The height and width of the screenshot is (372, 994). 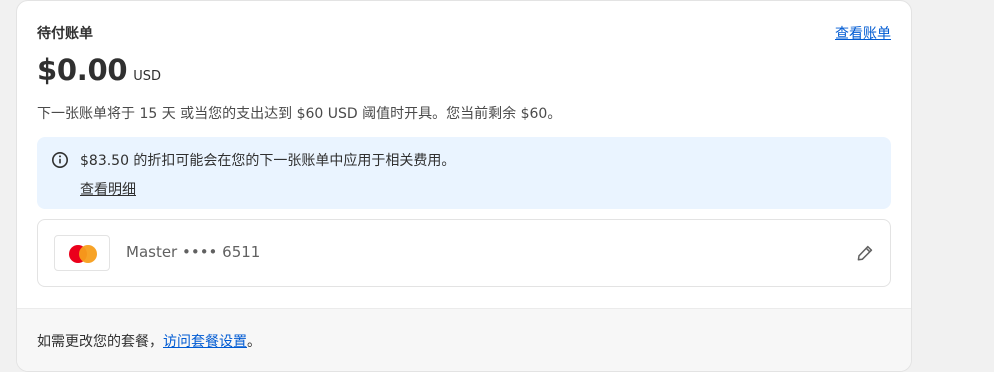 What do you see at coordinates (65, 34) in the screenshot?
I see `card-title: 待付账单` at bounding box center [65, 34].